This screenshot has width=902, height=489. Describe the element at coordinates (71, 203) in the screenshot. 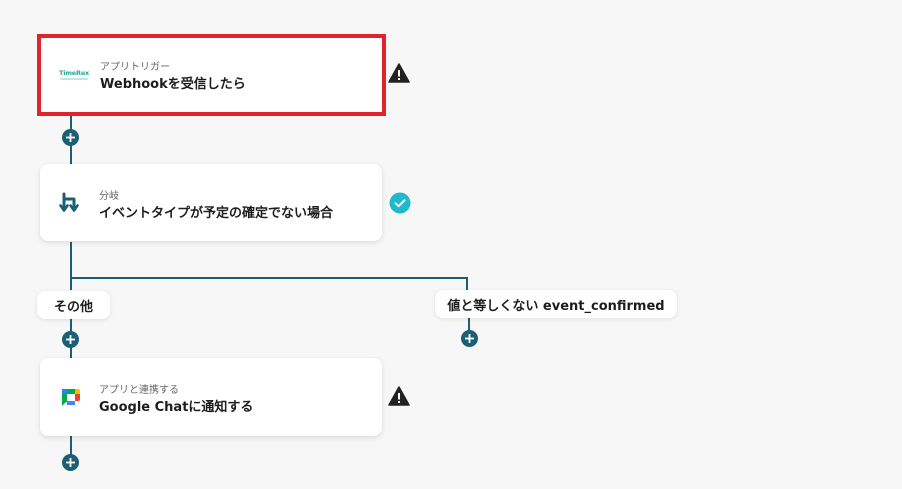

I see `branch-icon` at that location.